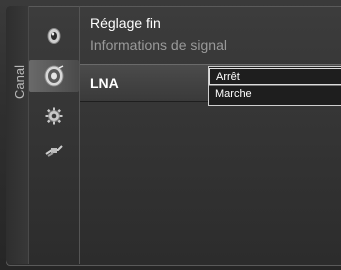  What do you see at coordinates (210, 25) in the screenshot?
I see `menu-item-fine-tune: Réglage fin` at bounding box center [210, 25].